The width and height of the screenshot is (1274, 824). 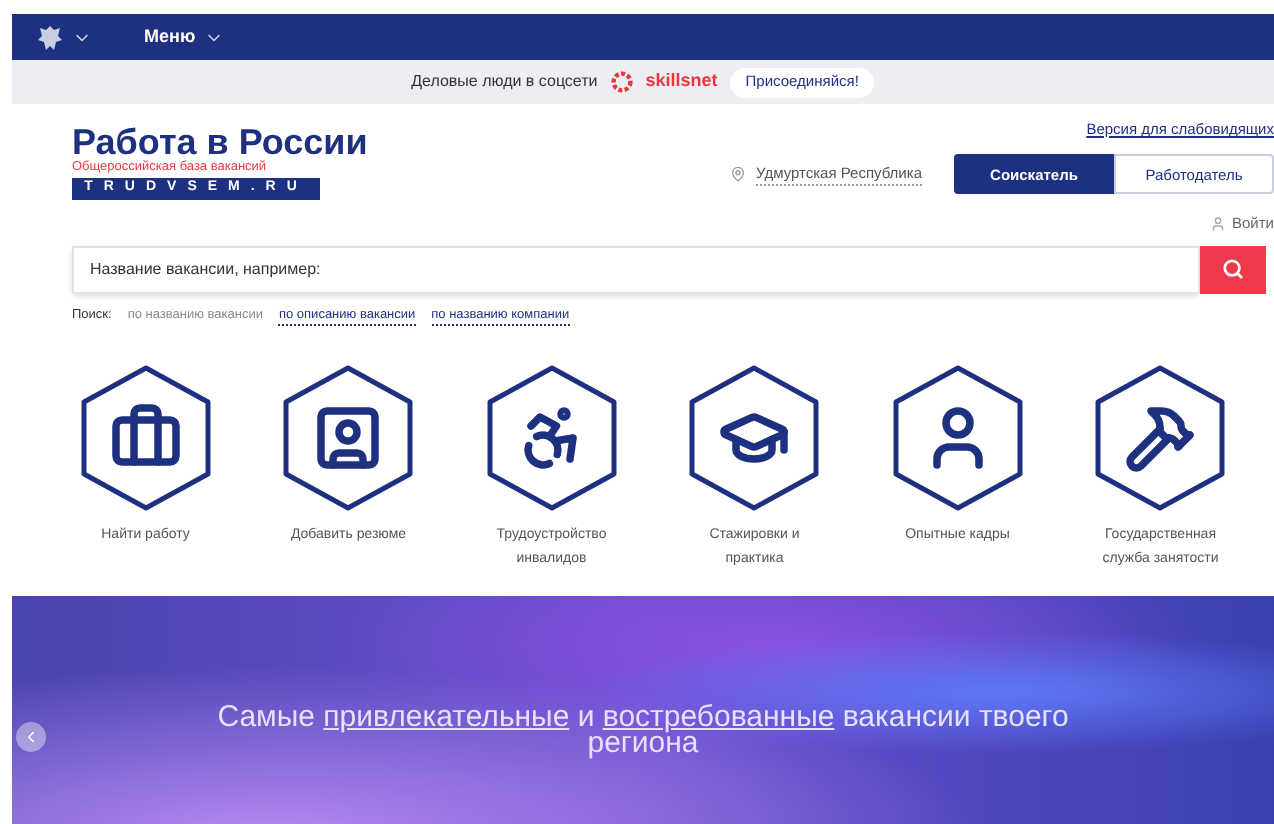 I want to click on headline-link: востребованные, so click(x=718, y=717).